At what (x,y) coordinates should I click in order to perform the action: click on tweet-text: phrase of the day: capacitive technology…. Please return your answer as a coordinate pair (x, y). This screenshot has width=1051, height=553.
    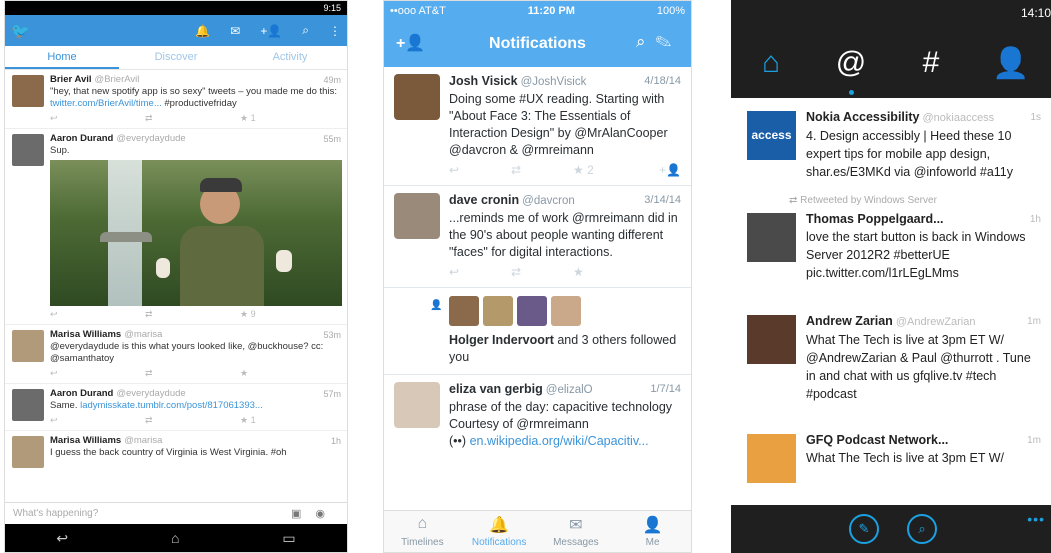
    Looking at the image, I should click on (561, 415).